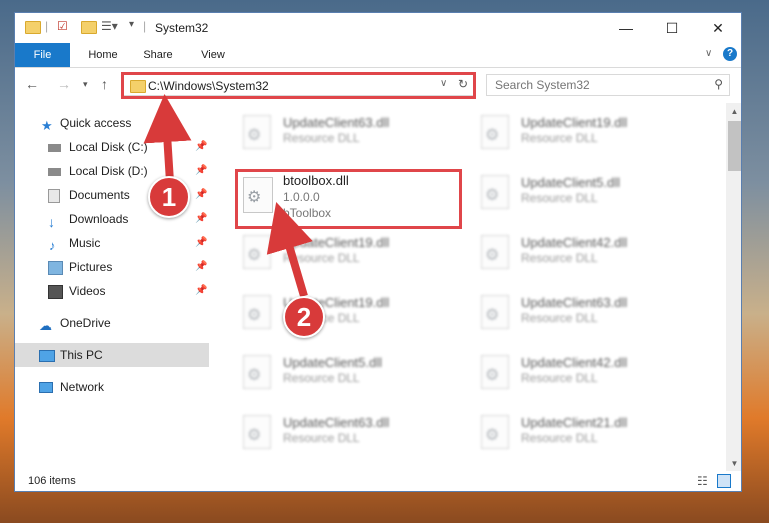 The width and height of the screenshot is (769, 523). I want to click on annotation-arrows, so click(228, 196).